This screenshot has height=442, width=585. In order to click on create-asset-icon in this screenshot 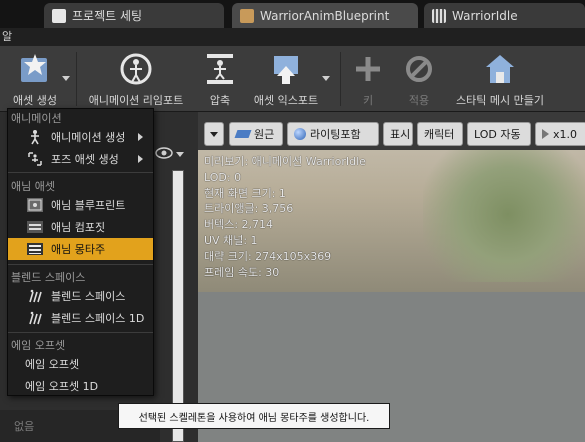, I will do `click(35, 69)`.